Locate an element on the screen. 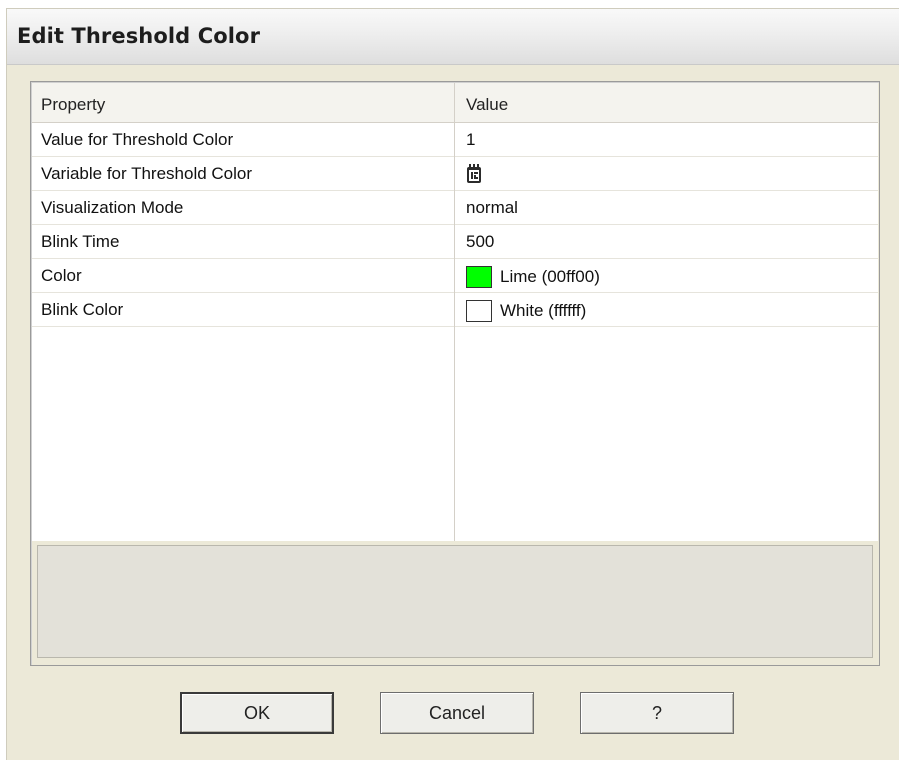 This screenshot has height=760, width=899. property-value: 1 is located at coordinates (470, 140).